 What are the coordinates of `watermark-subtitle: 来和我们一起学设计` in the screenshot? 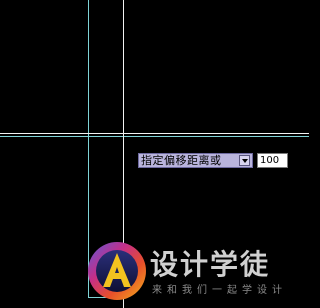 It's located at (219, 290).